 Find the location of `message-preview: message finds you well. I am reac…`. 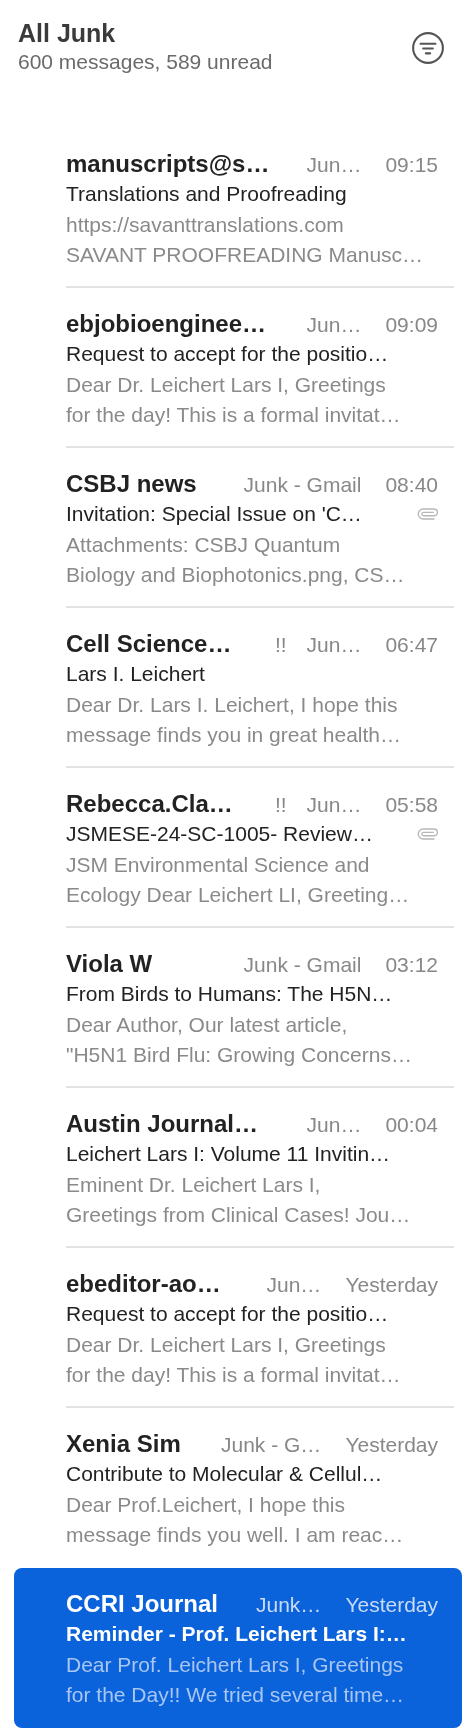

message-preview: message finds you well. I am reac… is located at coordinates (235, 1535).